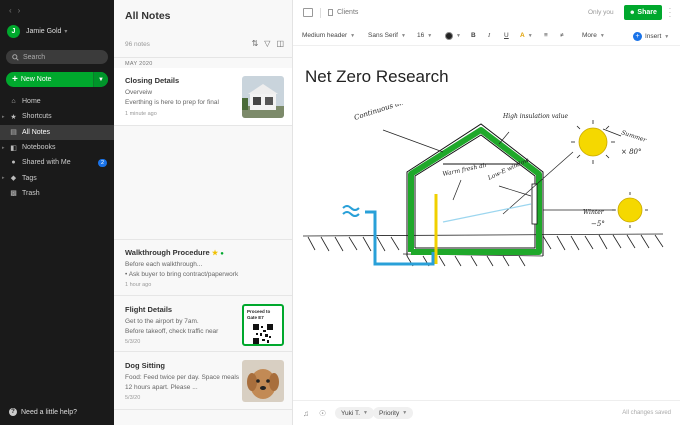 This screenshot has width=680, height=425. I want to click on search-input: Search, so click(57, 57).